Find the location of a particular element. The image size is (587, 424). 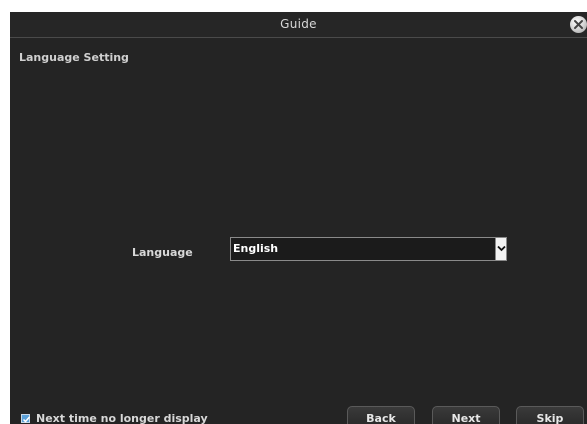

chevron-down-icon is located at coordinates (501, 248).